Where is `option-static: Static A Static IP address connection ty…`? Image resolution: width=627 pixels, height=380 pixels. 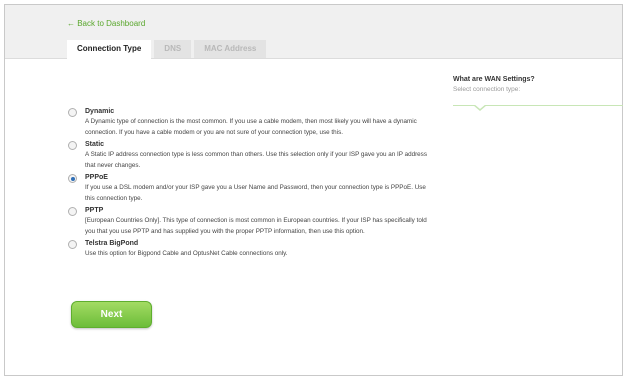
option-static: Static A Static IP address connection ty… is located at coordinates (249, 155).